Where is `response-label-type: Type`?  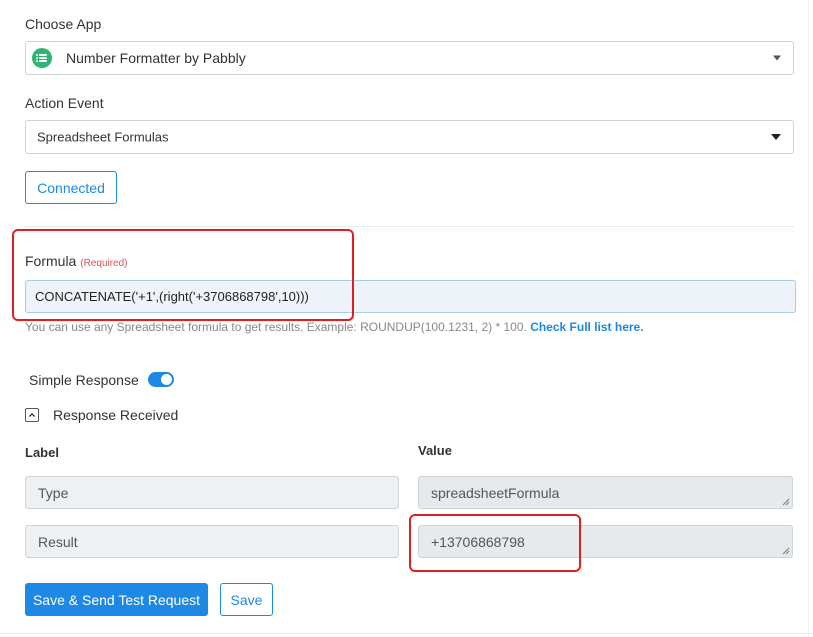 response-label-type: Type is located at coordinates (212, 492).